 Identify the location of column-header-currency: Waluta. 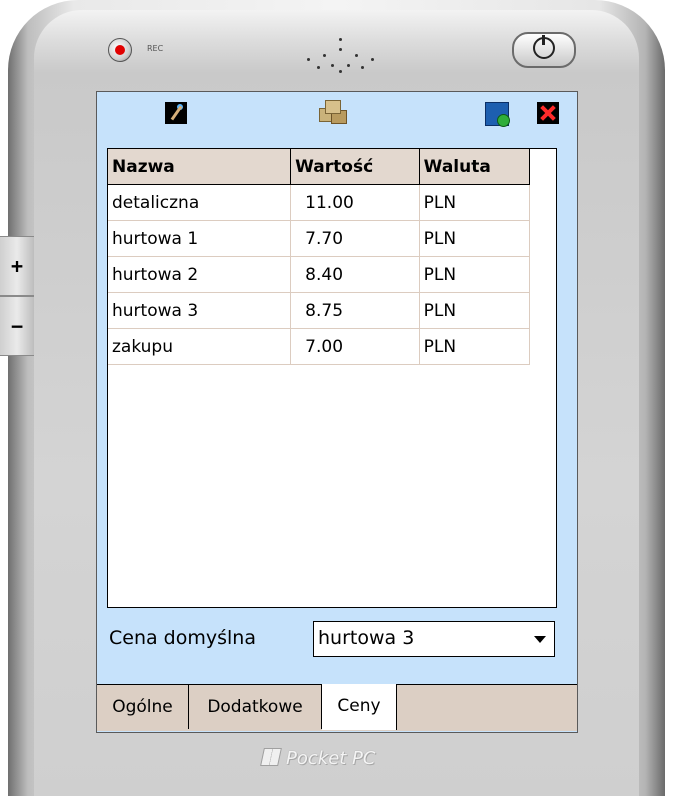
(475, 167).